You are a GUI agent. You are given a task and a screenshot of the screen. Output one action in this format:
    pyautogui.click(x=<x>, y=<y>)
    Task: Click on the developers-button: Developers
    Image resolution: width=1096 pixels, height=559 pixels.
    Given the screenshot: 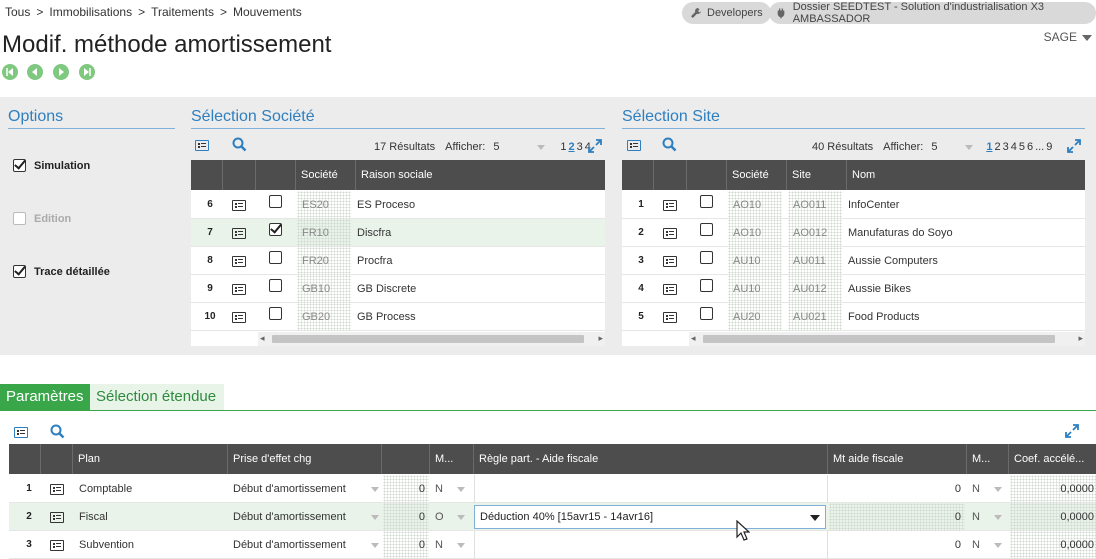 What is the action you would take?
    pyautogui.click(x=726, y=13)
    